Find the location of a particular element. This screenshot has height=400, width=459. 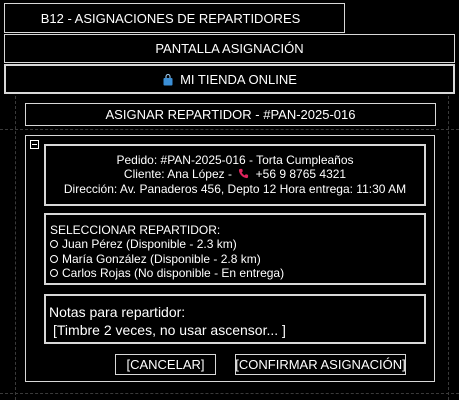

phone-icon is located at coordinates (244, 173).